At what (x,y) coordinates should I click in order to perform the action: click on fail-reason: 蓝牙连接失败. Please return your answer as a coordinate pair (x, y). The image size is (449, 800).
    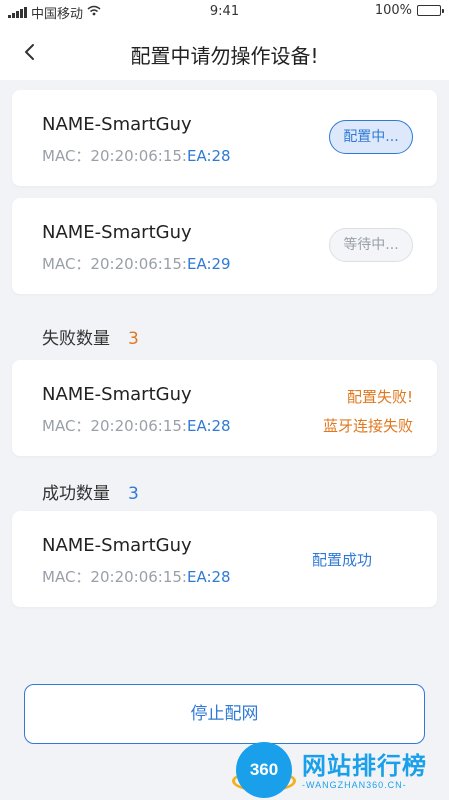
    Looking at the image, I should click on (367, 426).